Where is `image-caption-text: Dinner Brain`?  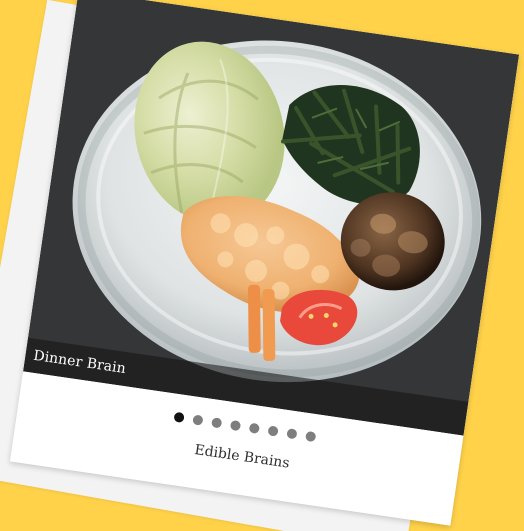
image-caption-text: Dinner Brain is located at coordinates (79, 362).